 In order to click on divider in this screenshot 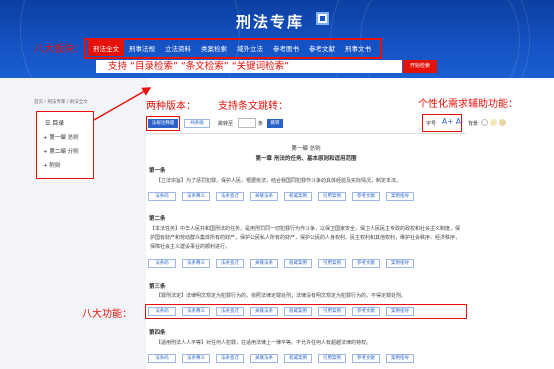, I will do `click(306, 133)`.